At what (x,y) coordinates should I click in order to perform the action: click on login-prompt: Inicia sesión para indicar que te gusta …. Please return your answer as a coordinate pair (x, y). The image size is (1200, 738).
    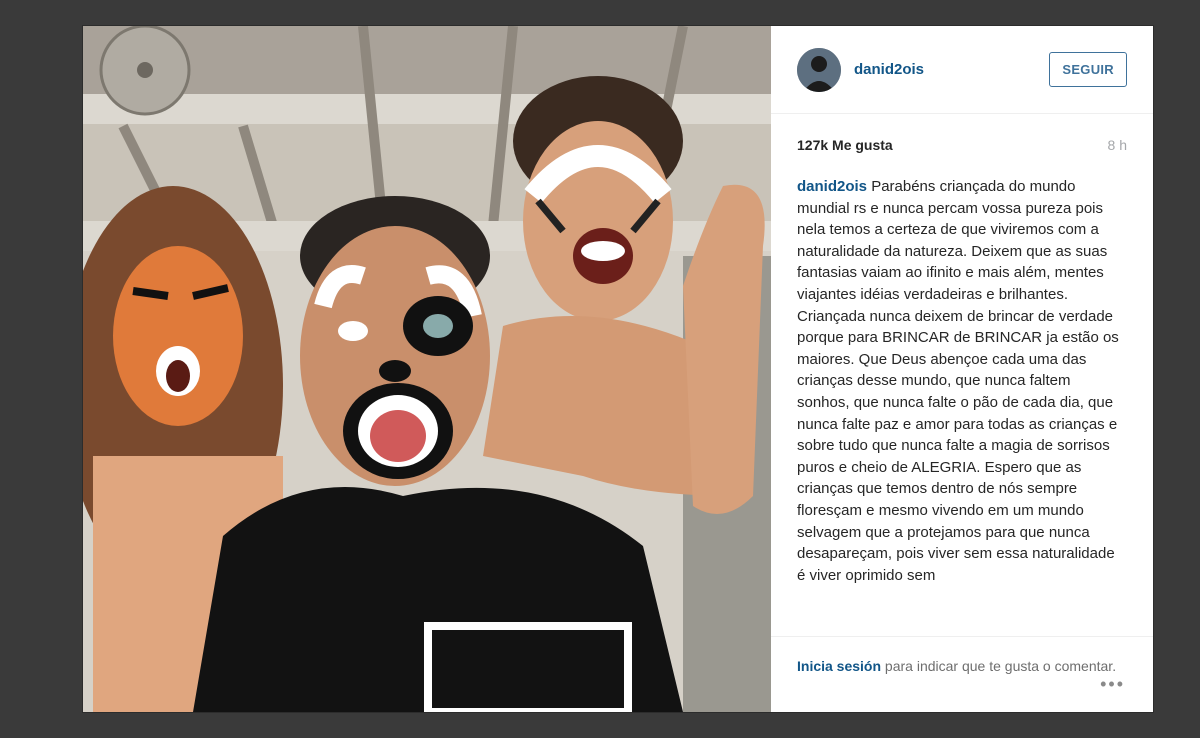
    Looking at the image, I should click on (962, 674).